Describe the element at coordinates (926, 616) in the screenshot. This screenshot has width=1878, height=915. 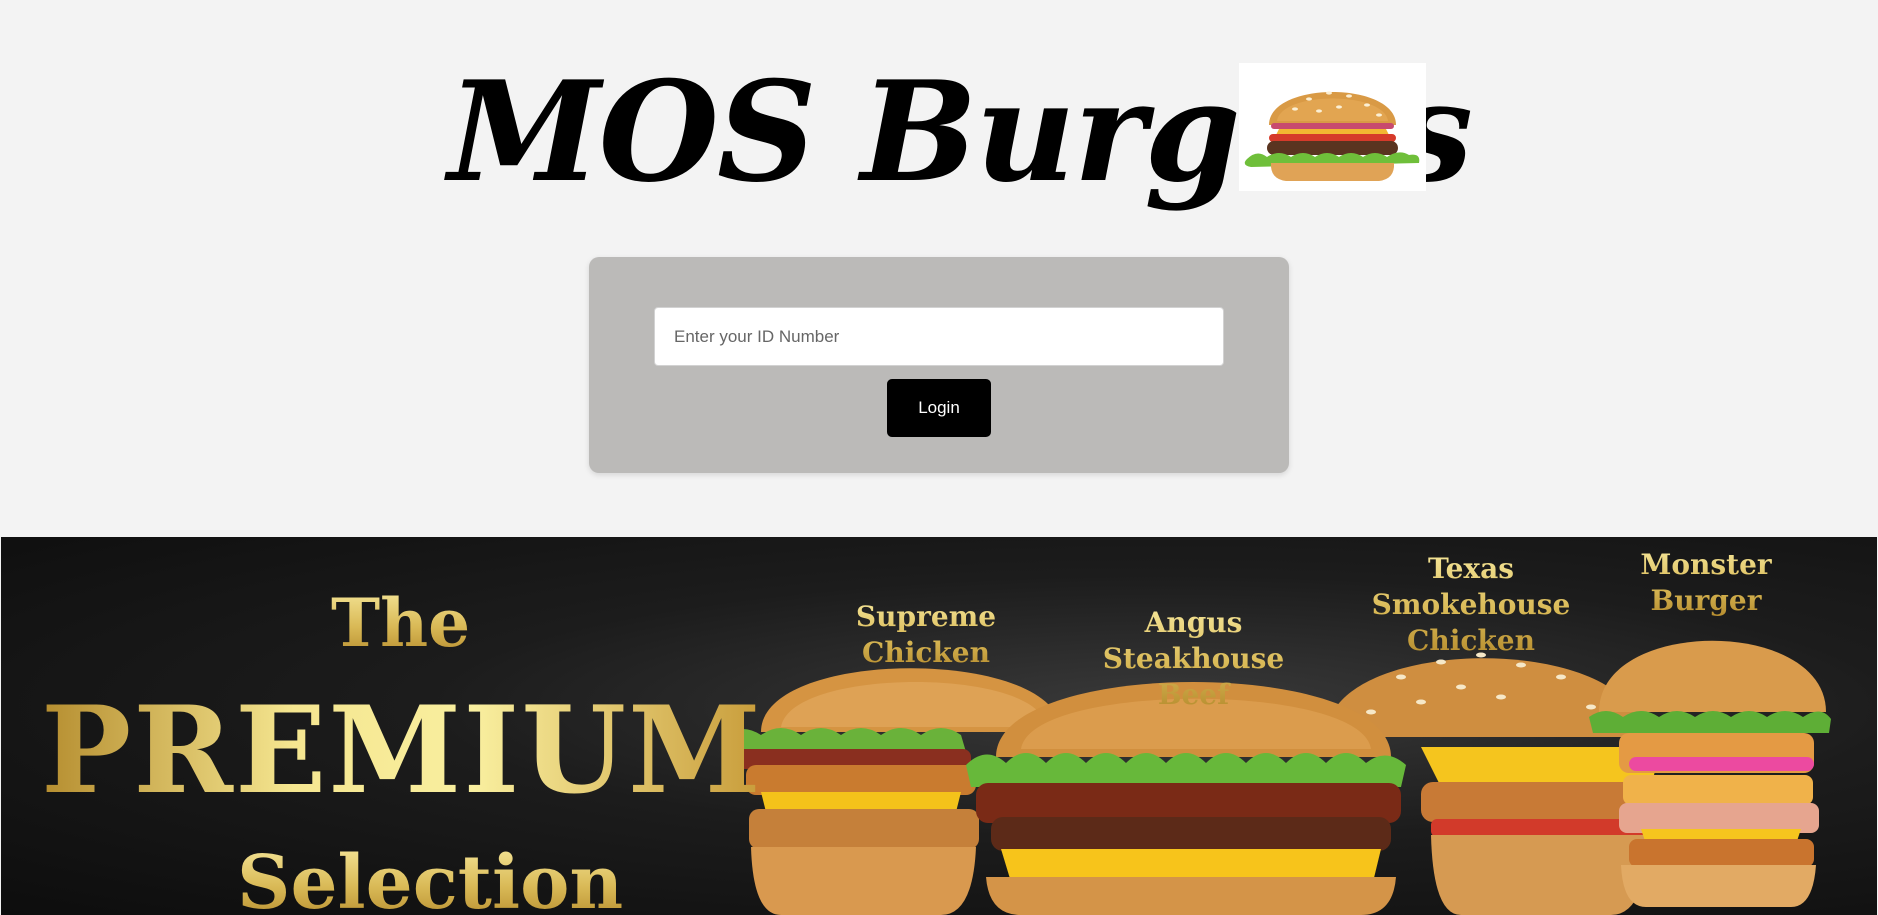
I see `label-line: Supreme` at that location.